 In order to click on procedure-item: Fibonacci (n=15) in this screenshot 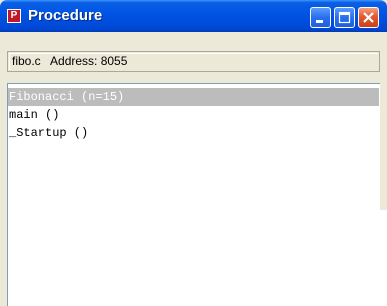, I will do `click(193, 97)`.